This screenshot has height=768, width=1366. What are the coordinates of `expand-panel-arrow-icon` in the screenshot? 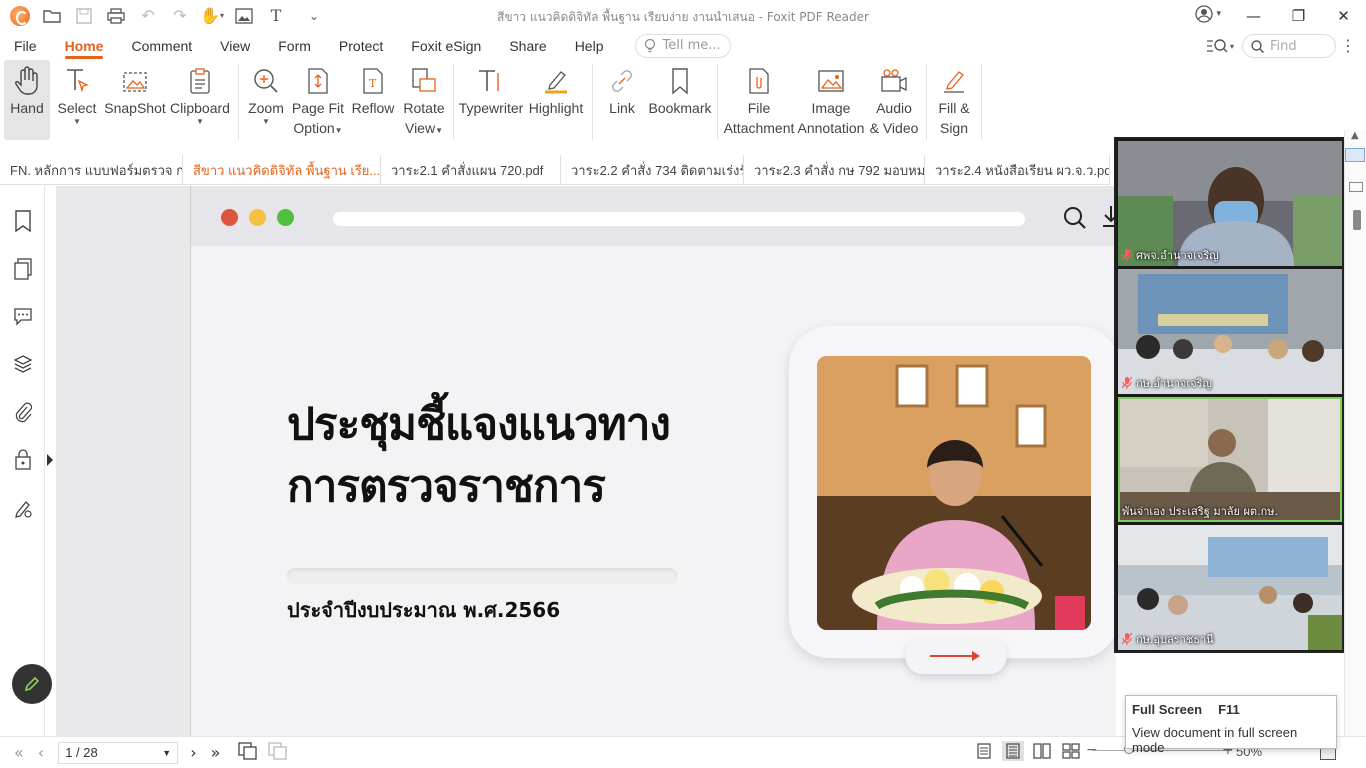 It's located at (50, 460).